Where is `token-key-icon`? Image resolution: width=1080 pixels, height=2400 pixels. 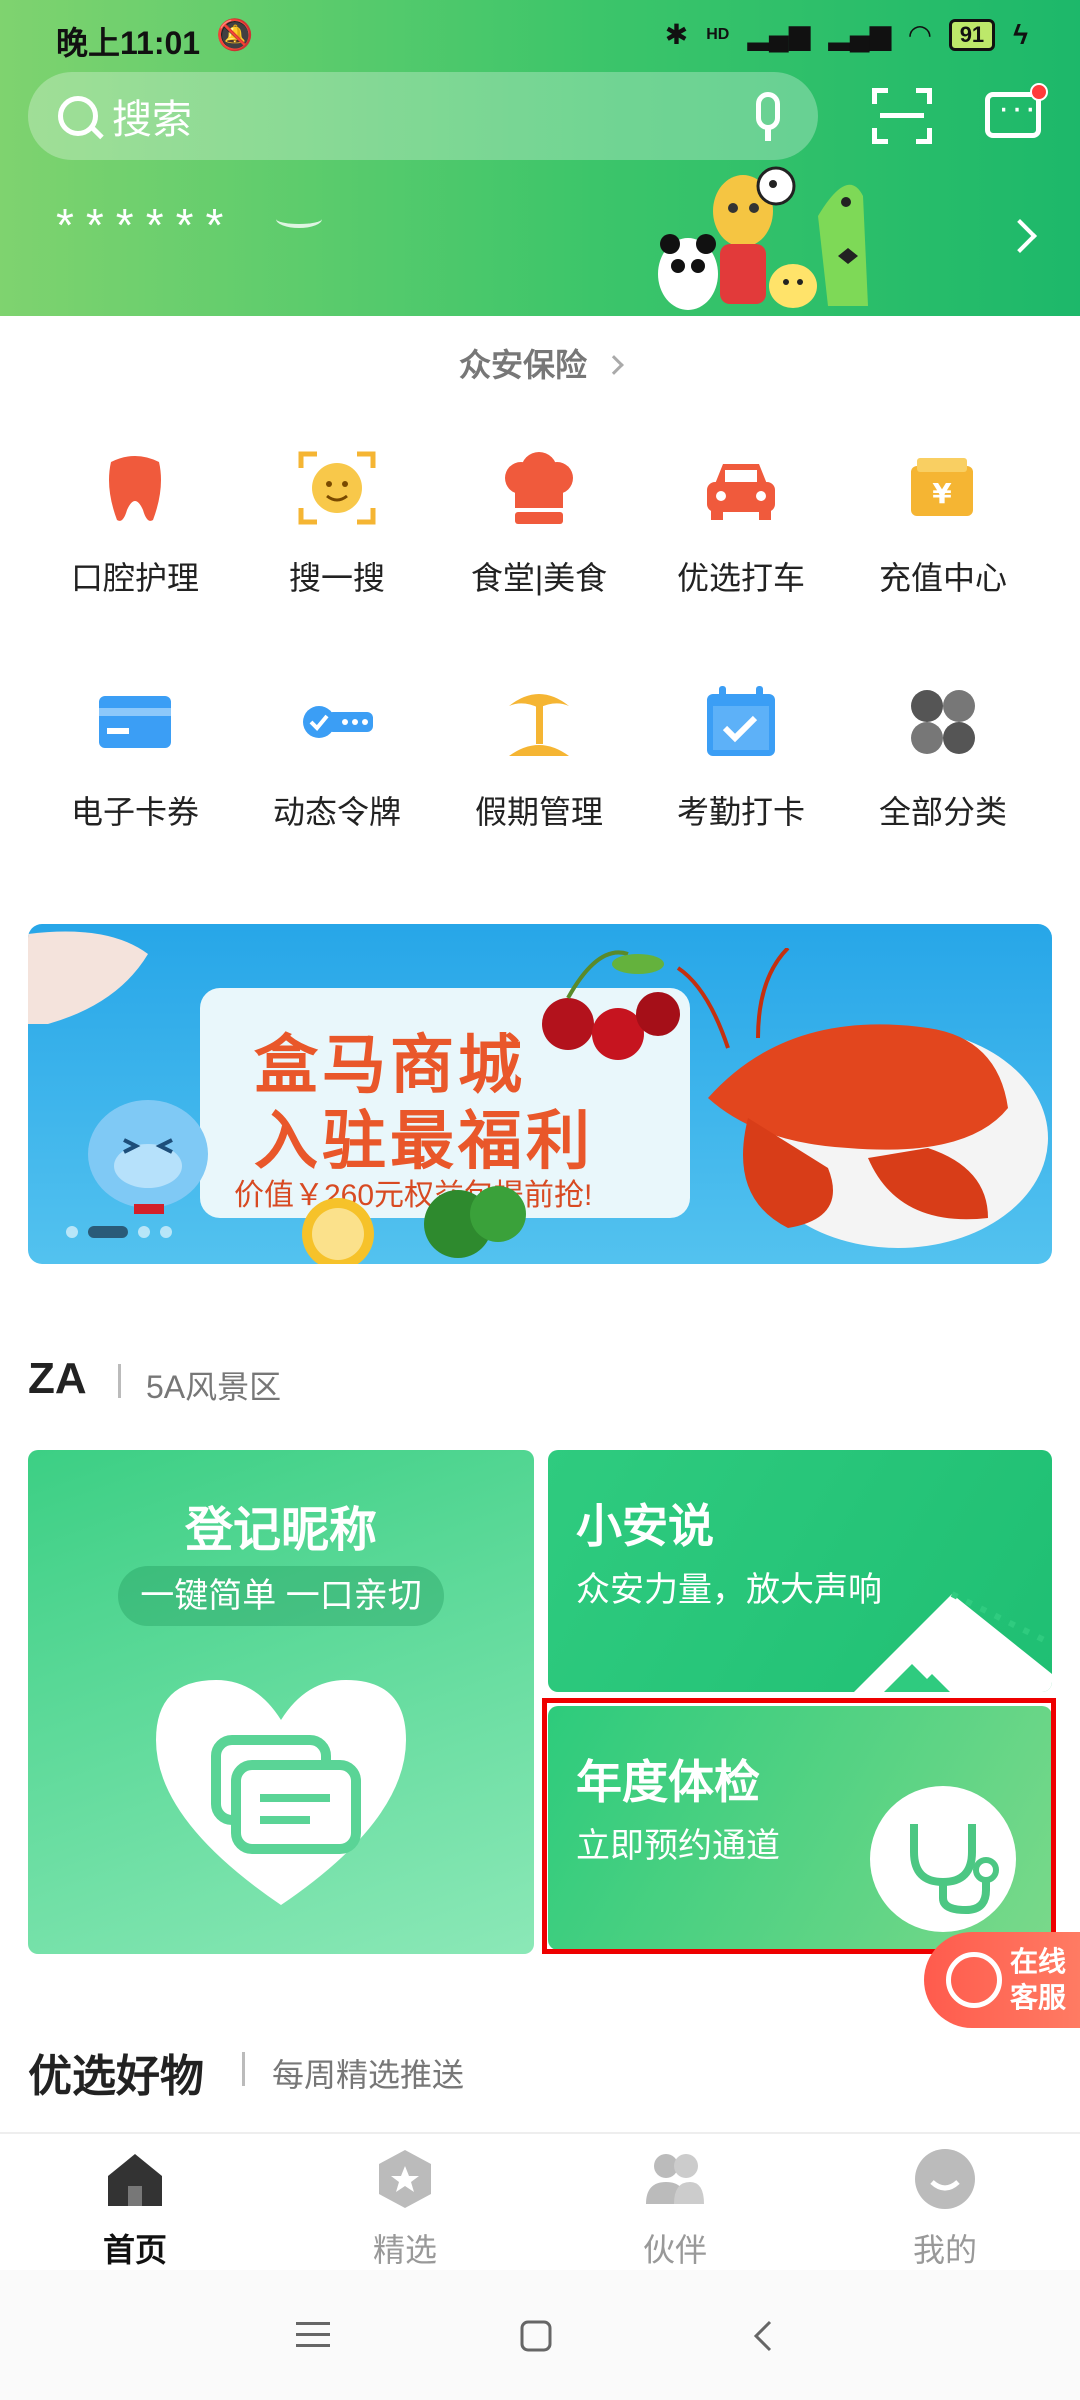 token-key-icon is located at coordinates (338, 722).